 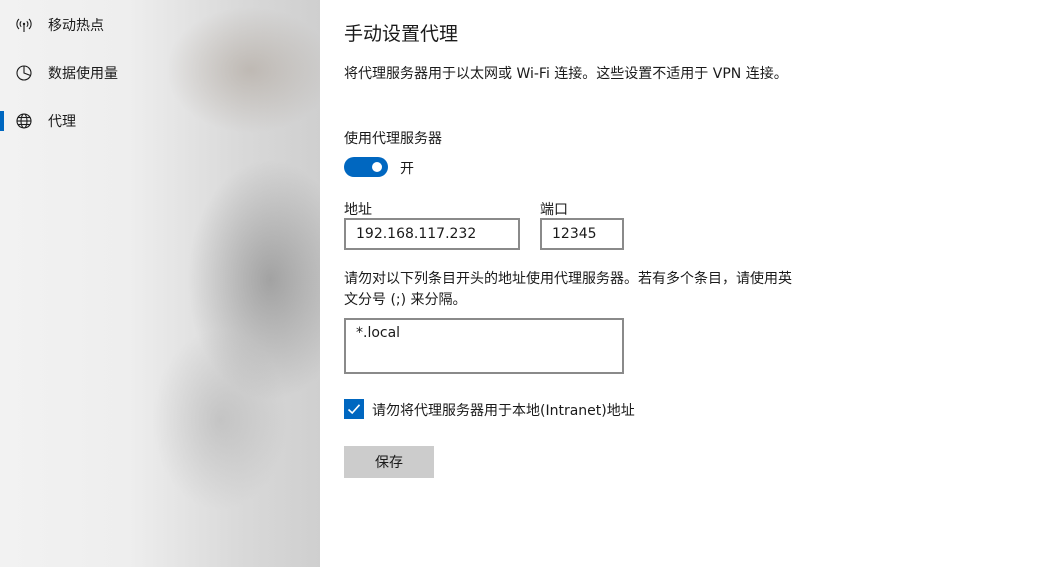 I want to click on save-button: 保存, so click(x=389, y=462).